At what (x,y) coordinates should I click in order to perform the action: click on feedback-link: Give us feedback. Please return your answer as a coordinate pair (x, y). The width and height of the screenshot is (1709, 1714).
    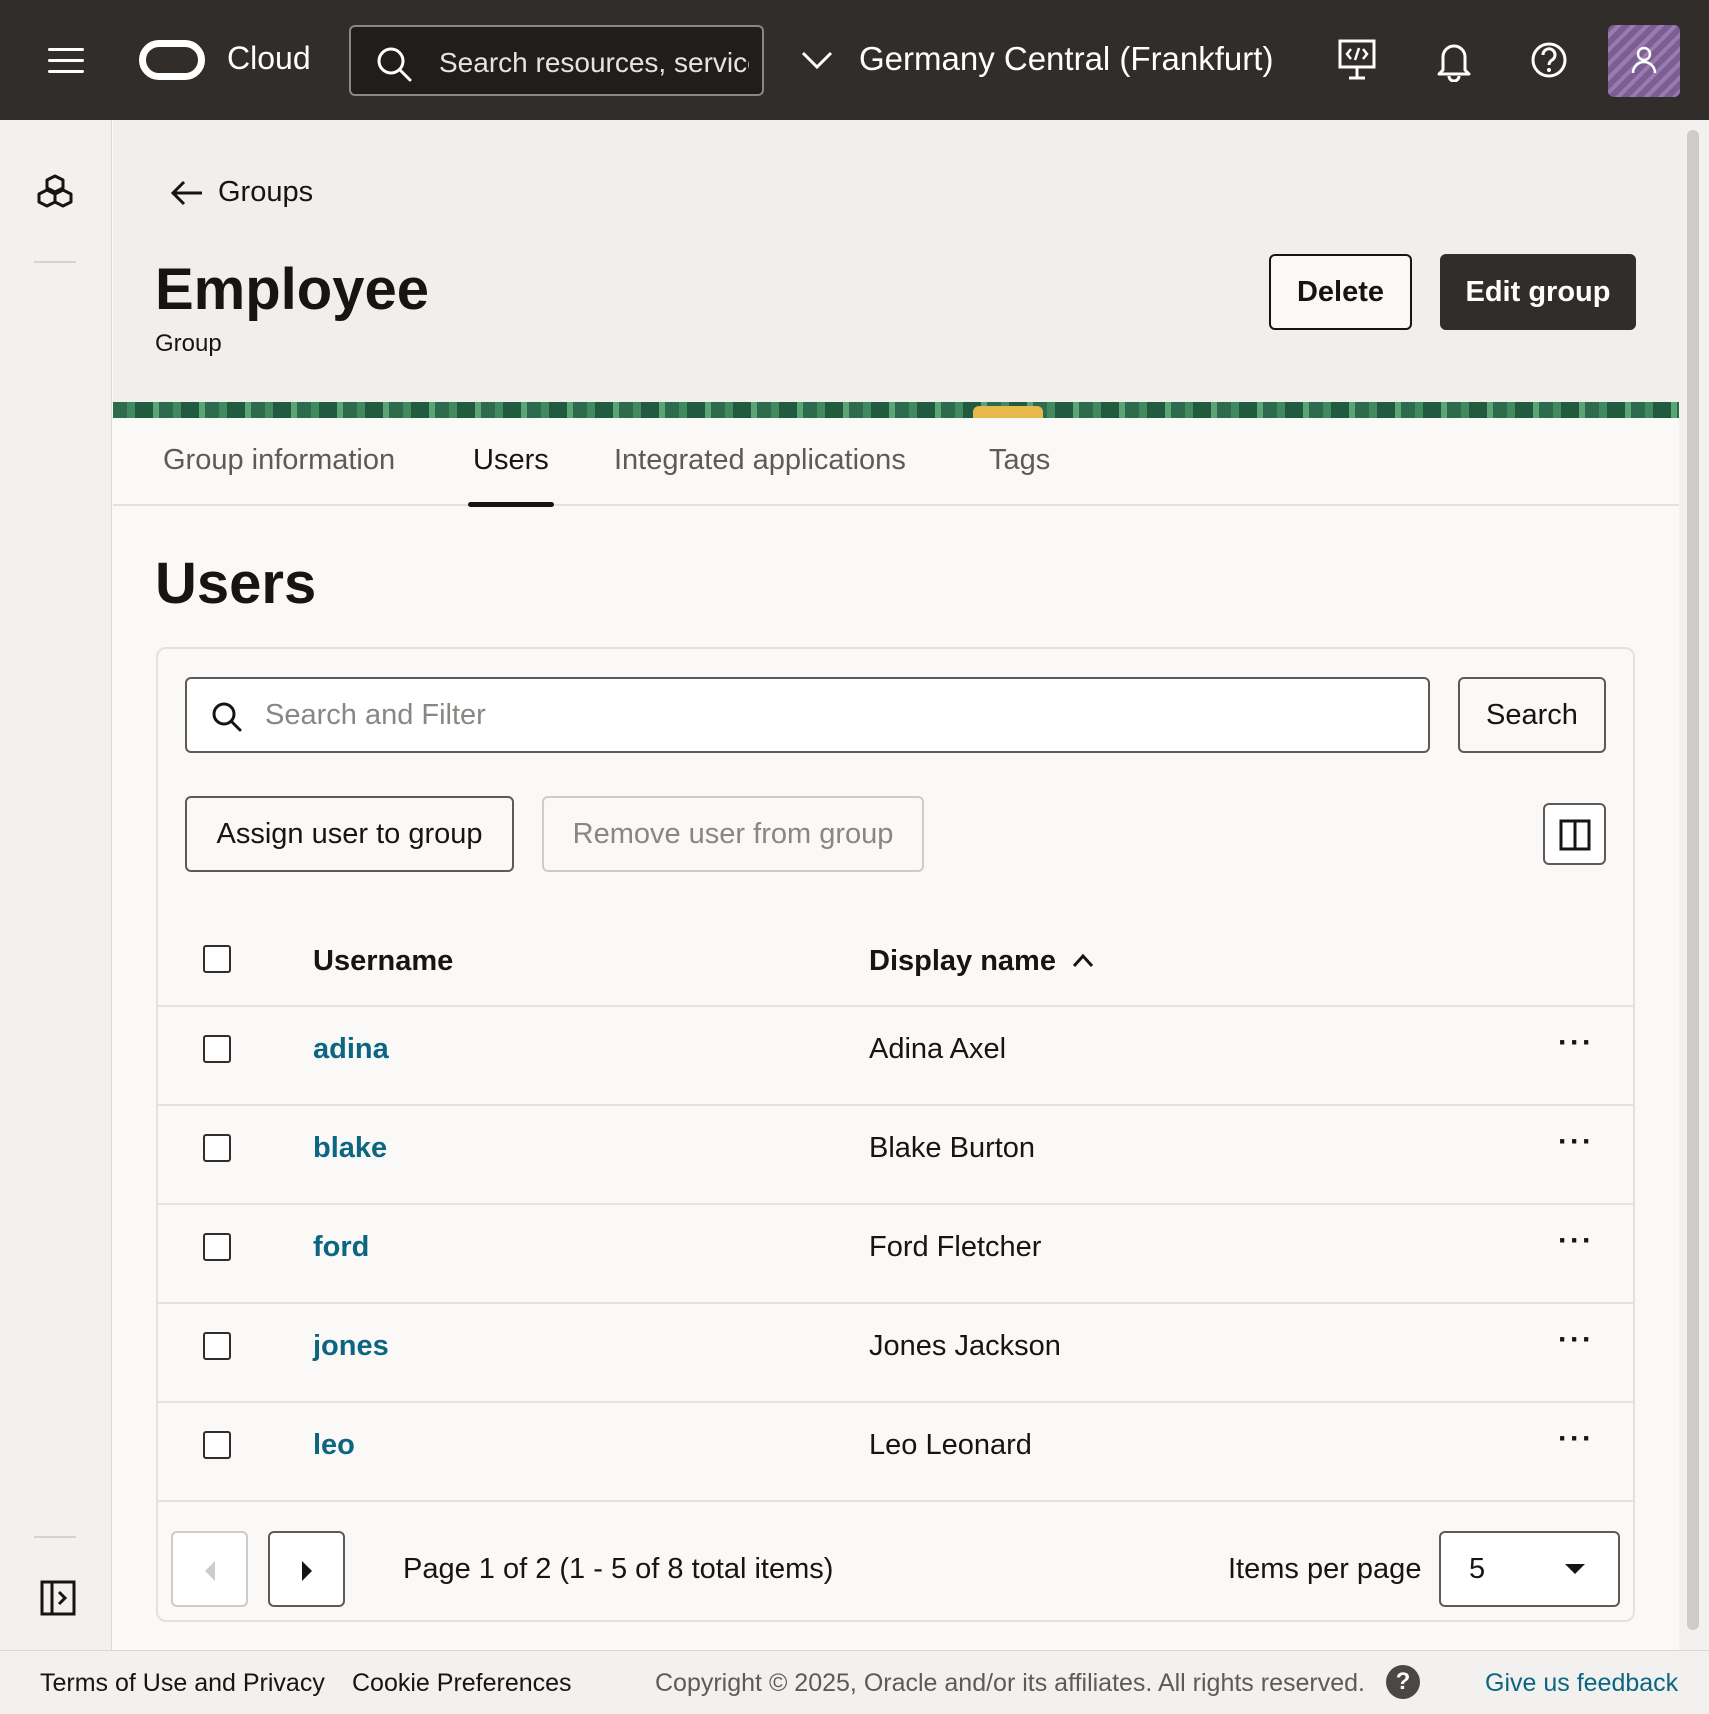
    Looking at the image, I should click on (1581, 1683).